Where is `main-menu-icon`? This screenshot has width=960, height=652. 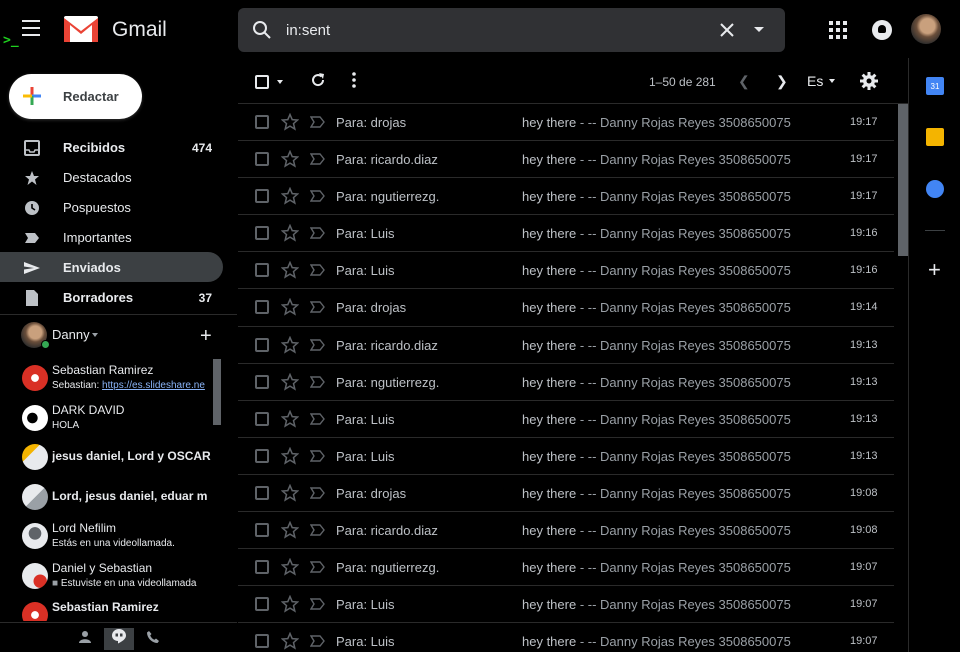 main-menu-icon is located at coordinates (33, 30).